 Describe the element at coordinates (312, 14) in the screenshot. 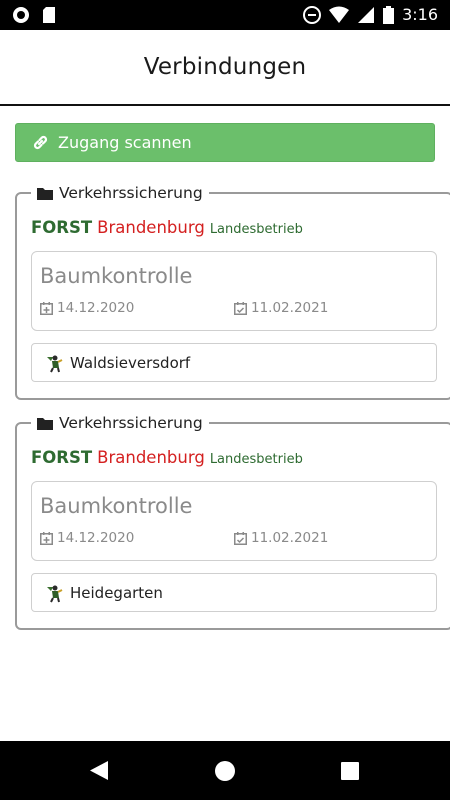

I see `minus-circle-icon` at that location.